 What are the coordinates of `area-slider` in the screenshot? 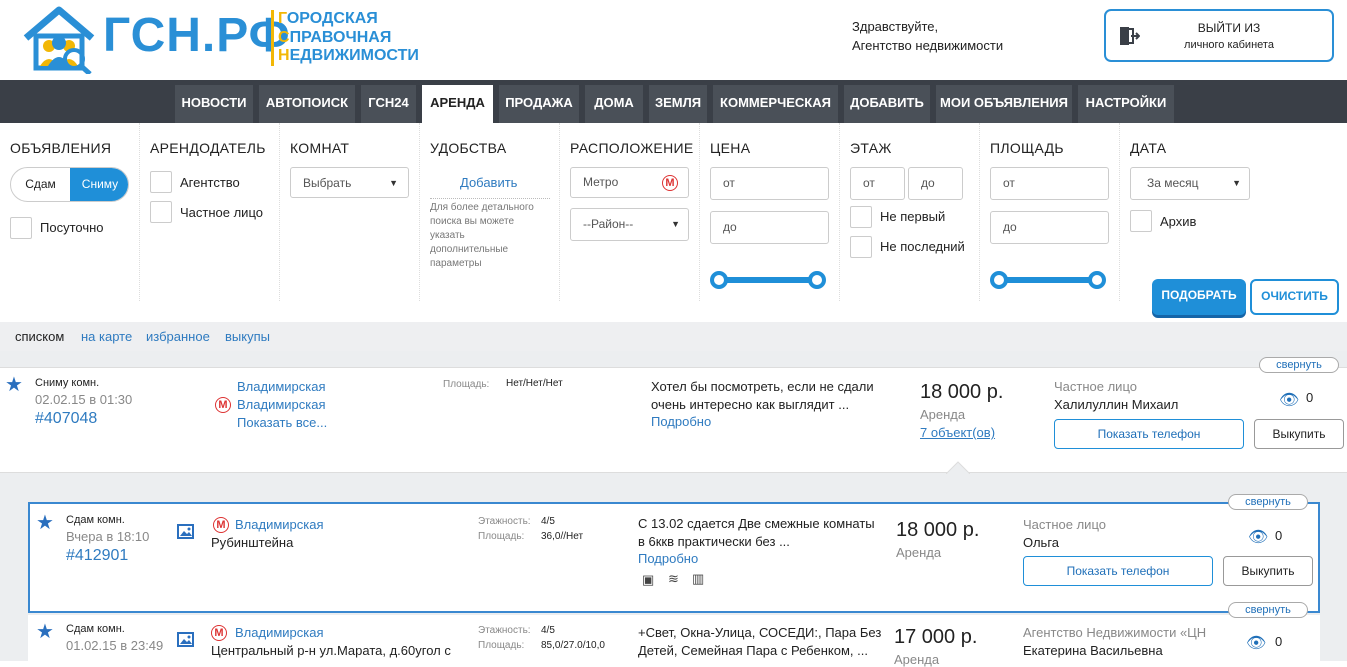 It's located at (1048, 280).